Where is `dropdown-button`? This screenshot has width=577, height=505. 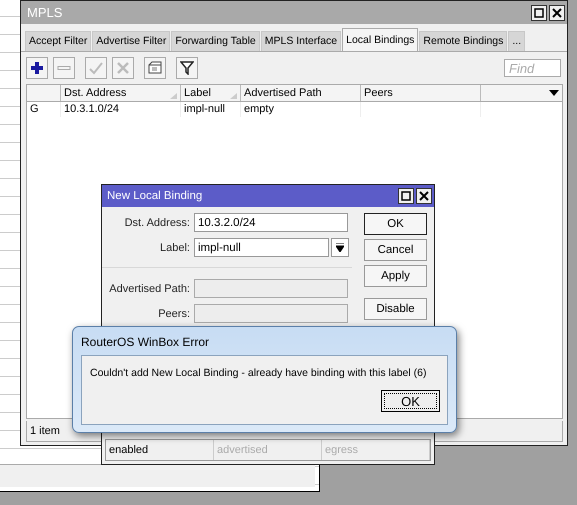 dropdown-button is located at coordinates (340, 247).